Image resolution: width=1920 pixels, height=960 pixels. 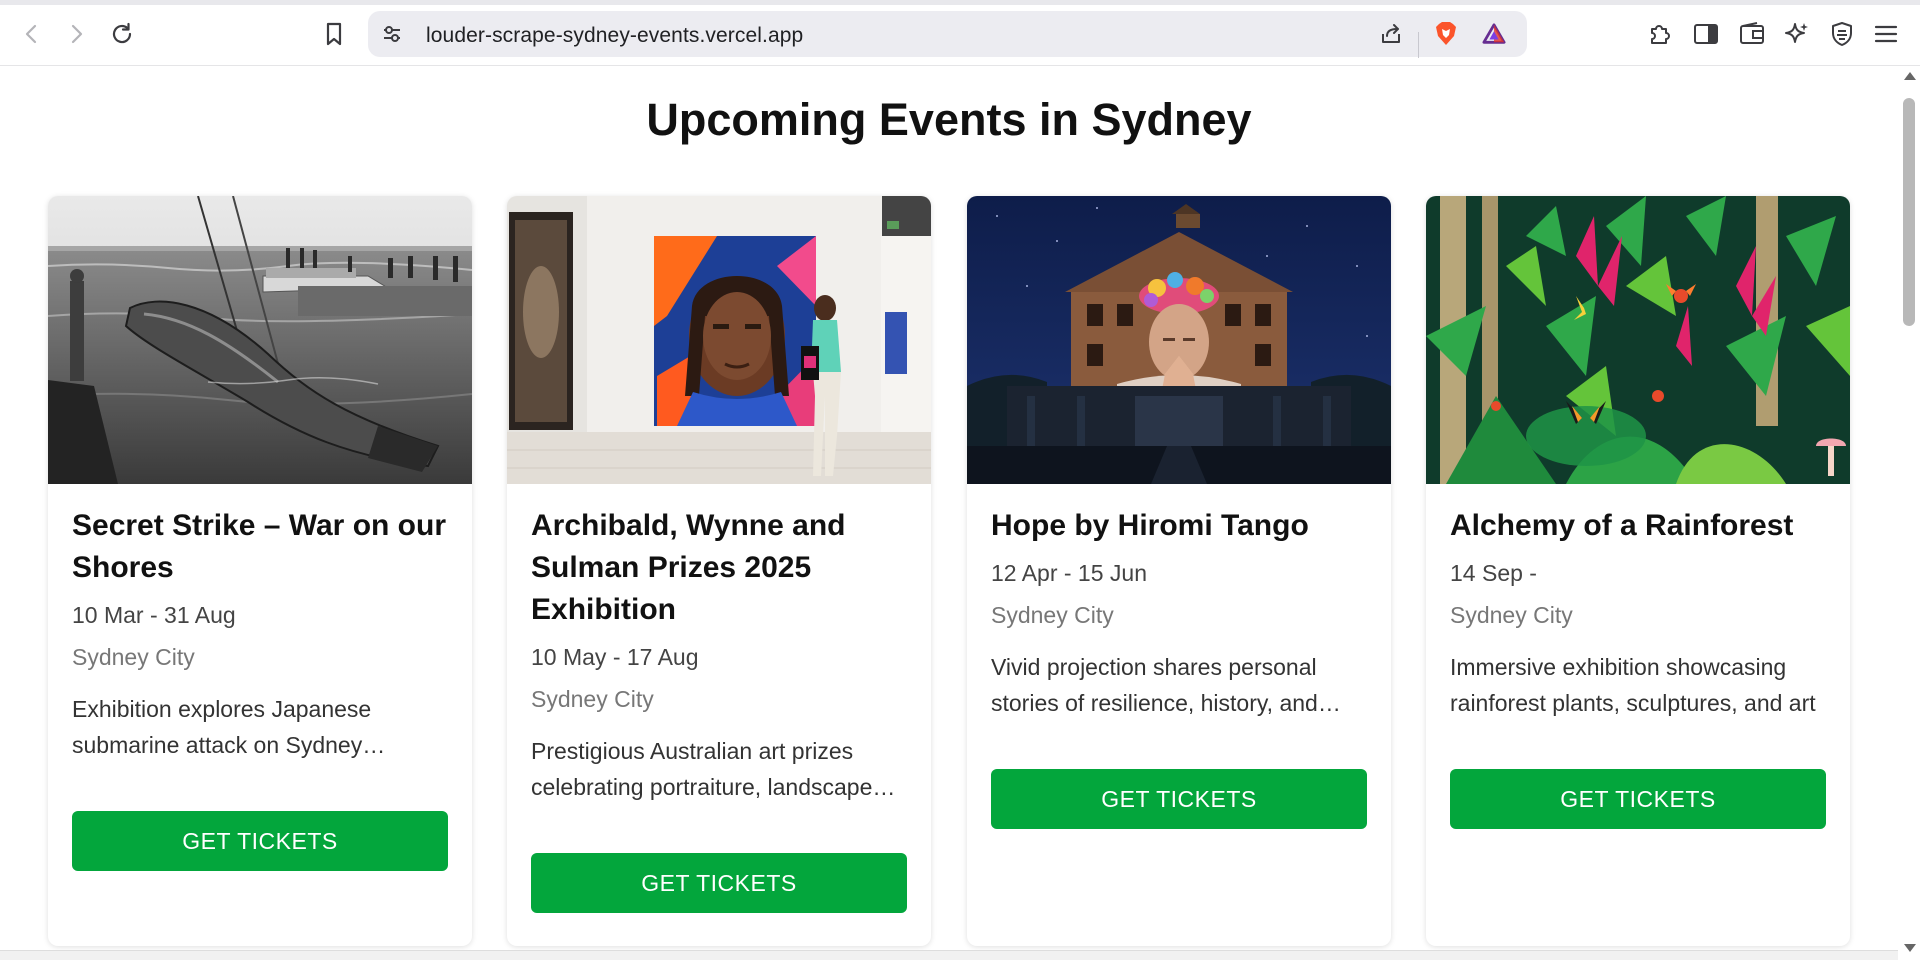 What do you see at coordinates (960, 2) in the screenshot?
I see `tab-strip-edge` at bounding box center [960, 2].